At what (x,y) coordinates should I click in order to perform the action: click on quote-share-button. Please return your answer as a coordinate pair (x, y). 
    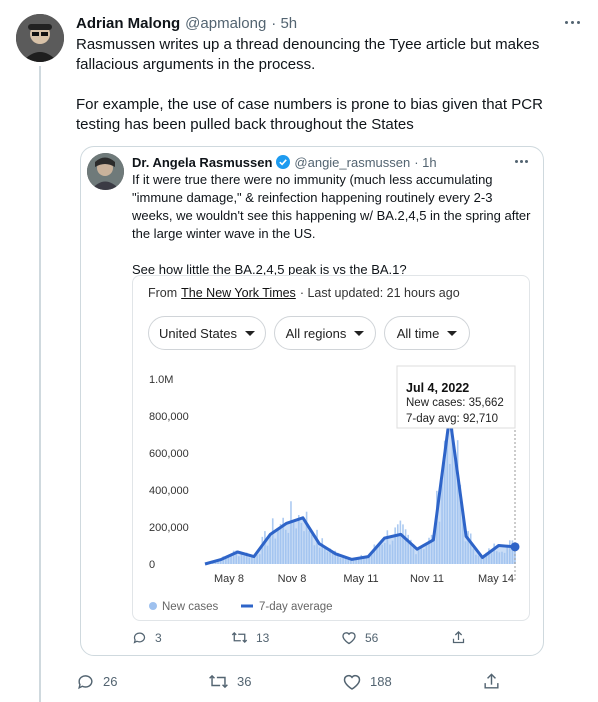
    Looking at the image, I should click on (458, 637).